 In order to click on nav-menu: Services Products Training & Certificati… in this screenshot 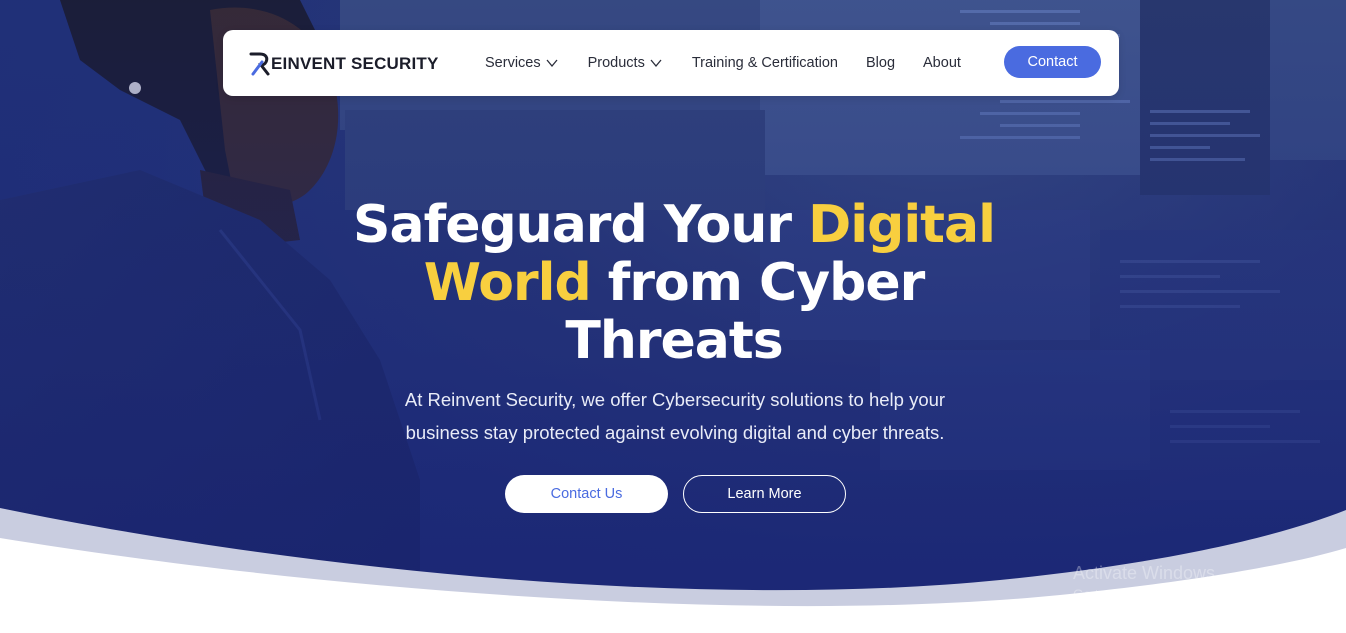, I will do `click(723, 63)`.